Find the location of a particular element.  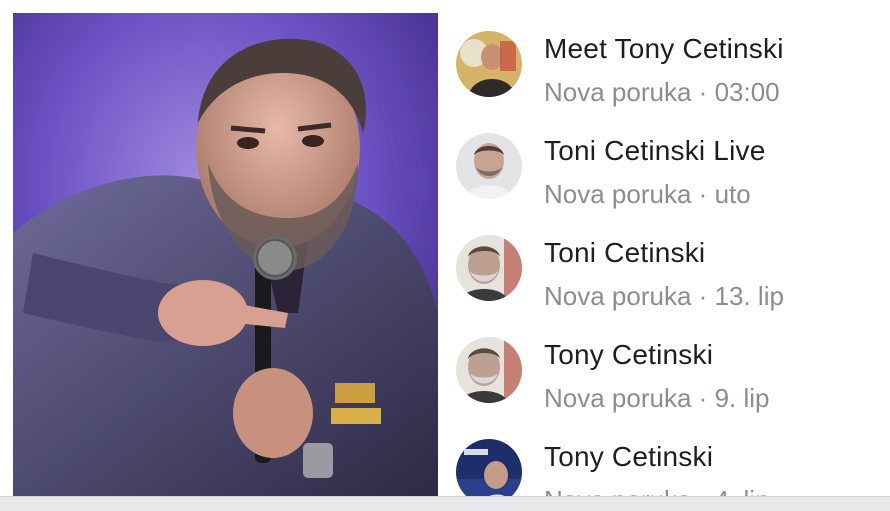

conversation-item: Toni Cetinski Live Nova poruka · uto is located at coordinates (665, 166).